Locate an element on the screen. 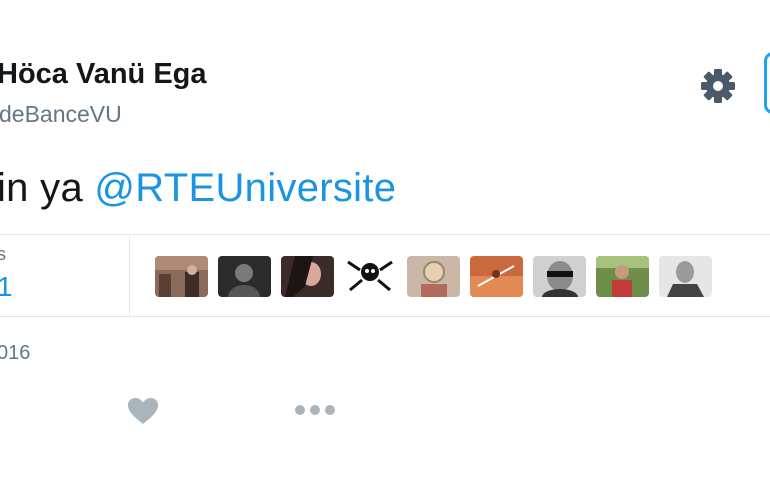 This screenshot has width=770, height=485. likers-avatars is located at coordinates (433, 276).